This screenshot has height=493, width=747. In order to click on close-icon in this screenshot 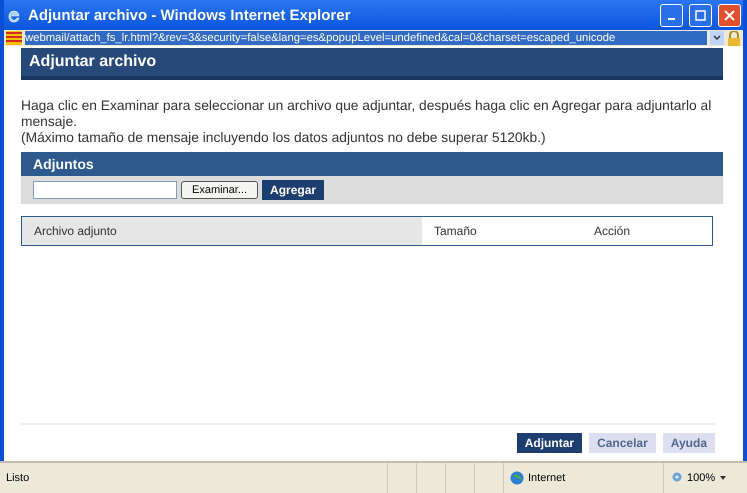, I will do `click(729, 15)`.